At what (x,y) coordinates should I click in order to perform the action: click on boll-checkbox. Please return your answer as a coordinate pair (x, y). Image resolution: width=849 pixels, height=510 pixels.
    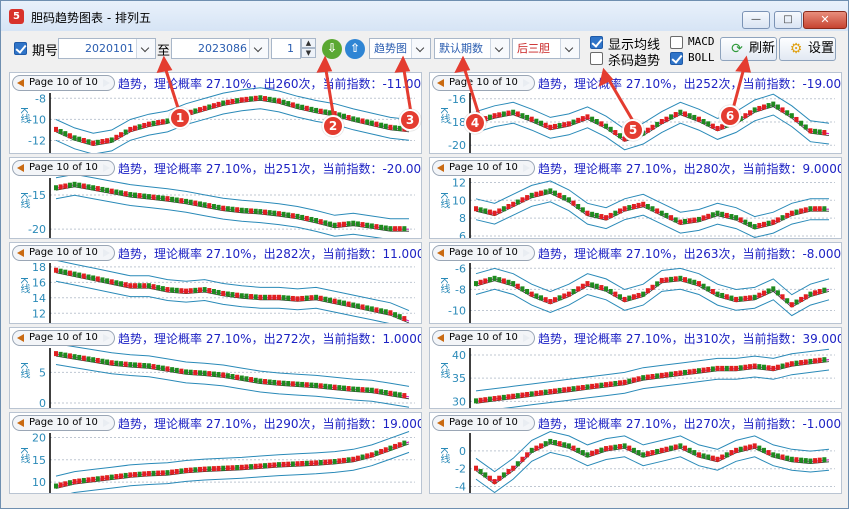
    Looking at the image, I should click on (676, 58).